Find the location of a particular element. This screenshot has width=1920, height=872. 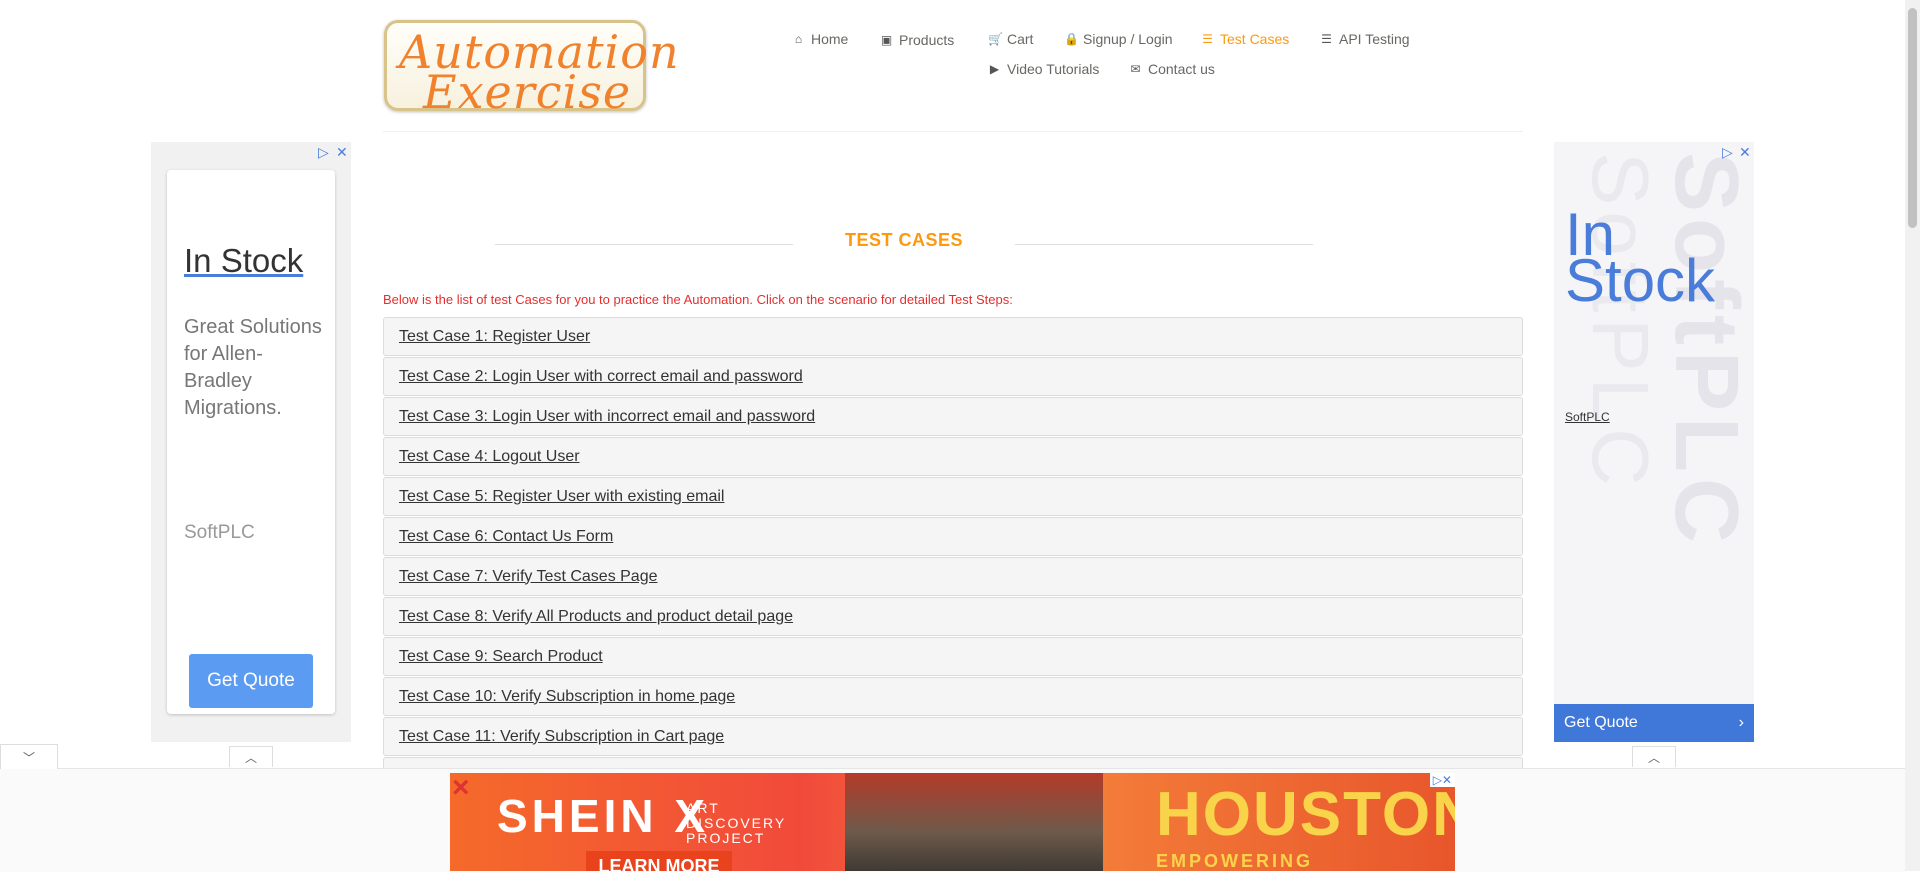

brand-x-mark: × is located at coordinates (461, 788).